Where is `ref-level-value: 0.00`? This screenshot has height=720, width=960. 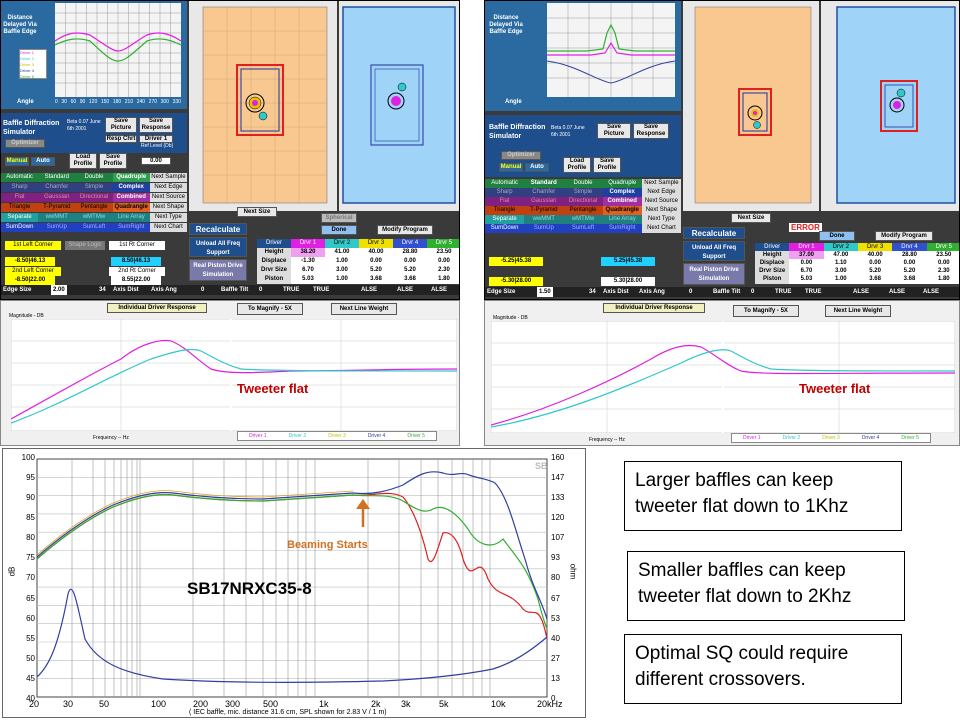
ref-level-value: 0.00 is located at coordinates (156, 161).